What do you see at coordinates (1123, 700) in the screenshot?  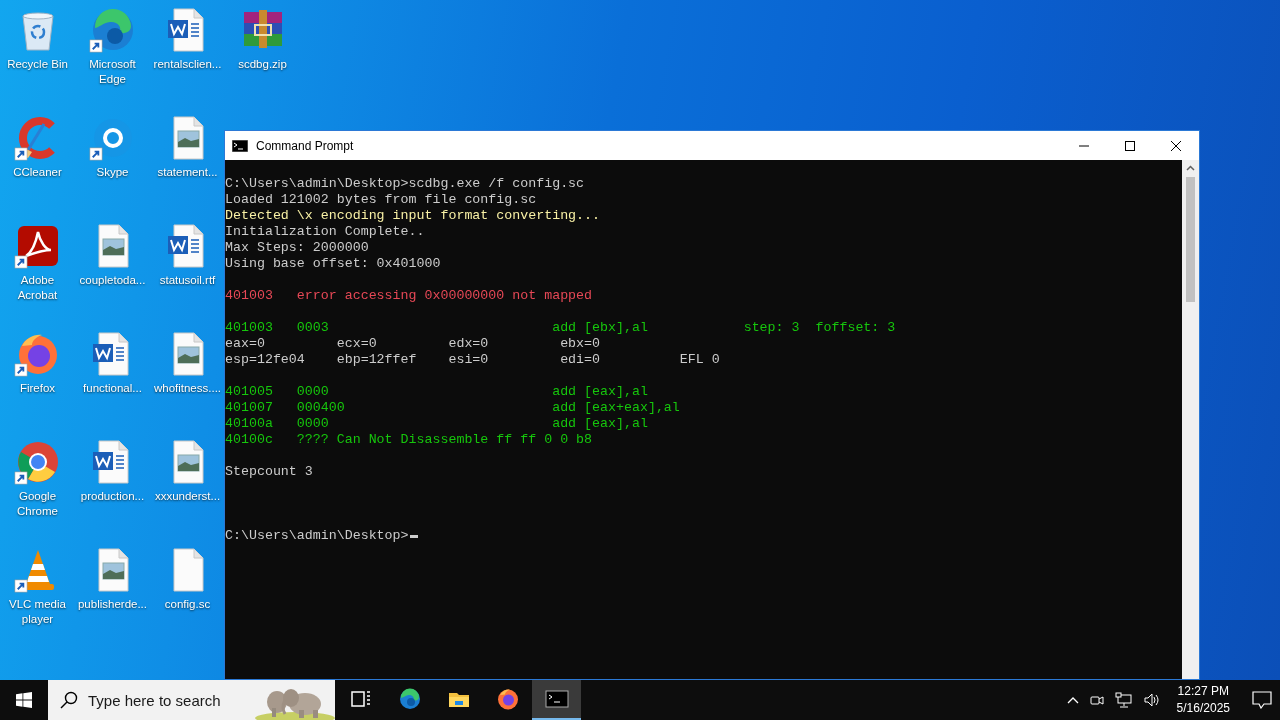 I see `network-icon` at bounding box center [1123, 700].